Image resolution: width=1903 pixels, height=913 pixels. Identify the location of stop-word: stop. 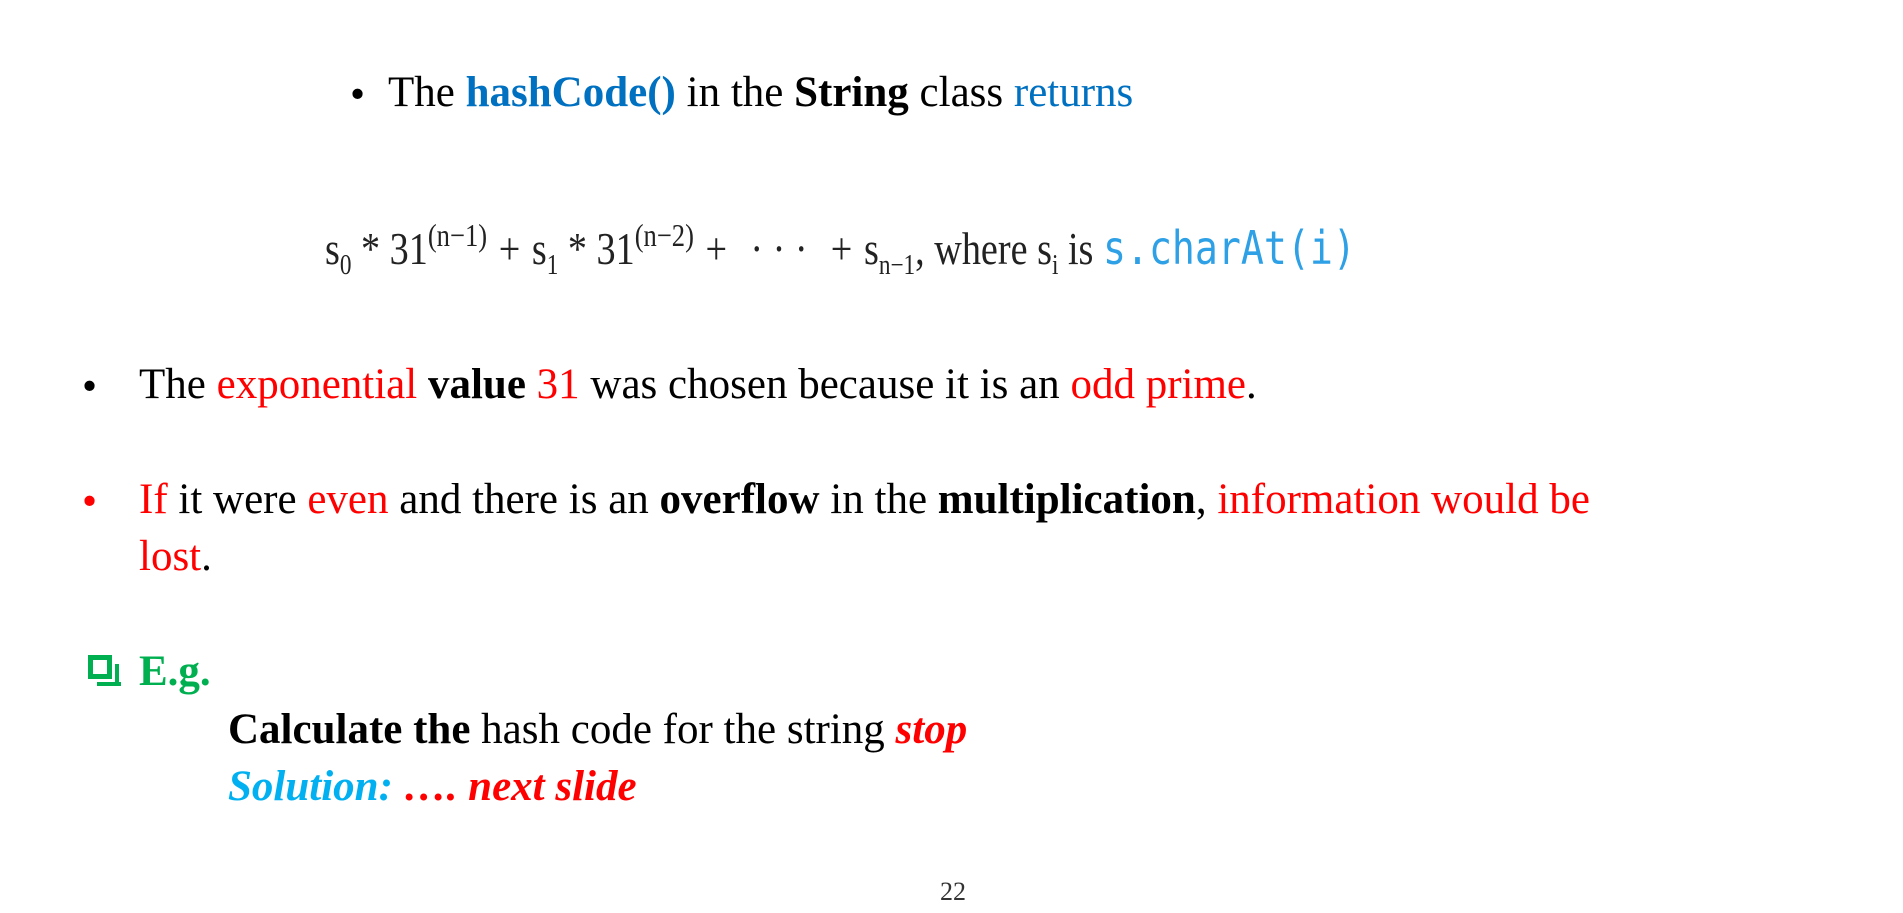
(931, 729).